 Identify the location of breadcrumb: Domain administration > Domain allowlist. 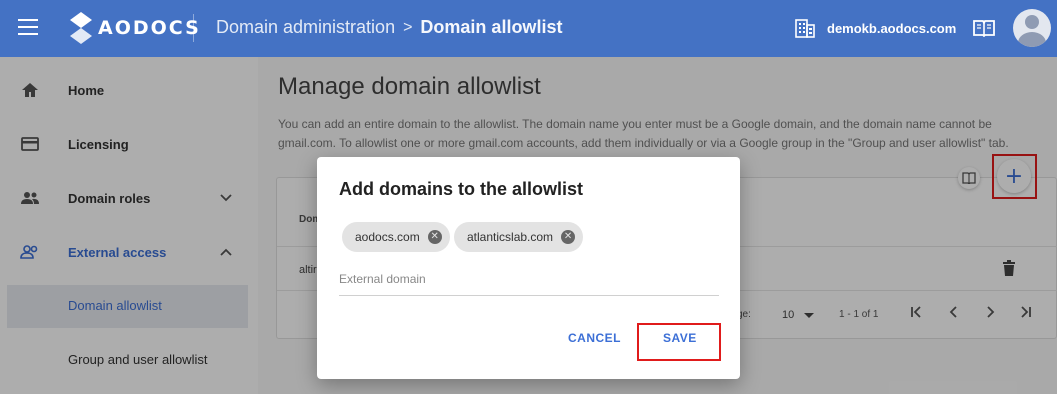
(389, 27).